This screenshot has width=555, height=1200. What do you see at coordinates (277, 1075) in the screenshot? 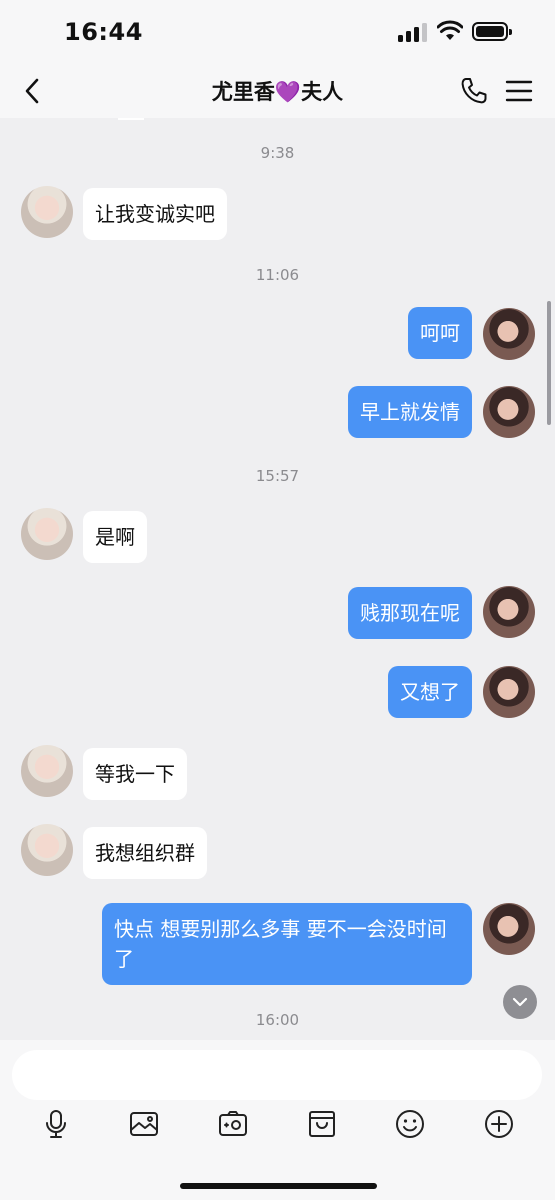
I see `message-input` at bounding box center [277, 1075].